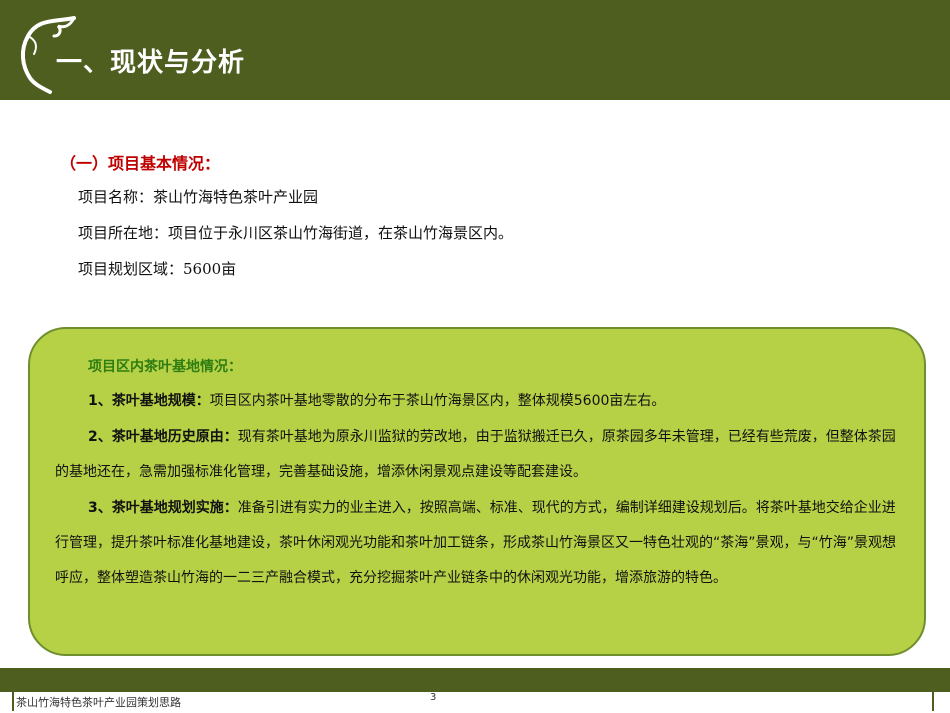  I want to click on paragraph-plan-label: 3、茶叶基地规划实施：, so click(163, 508).